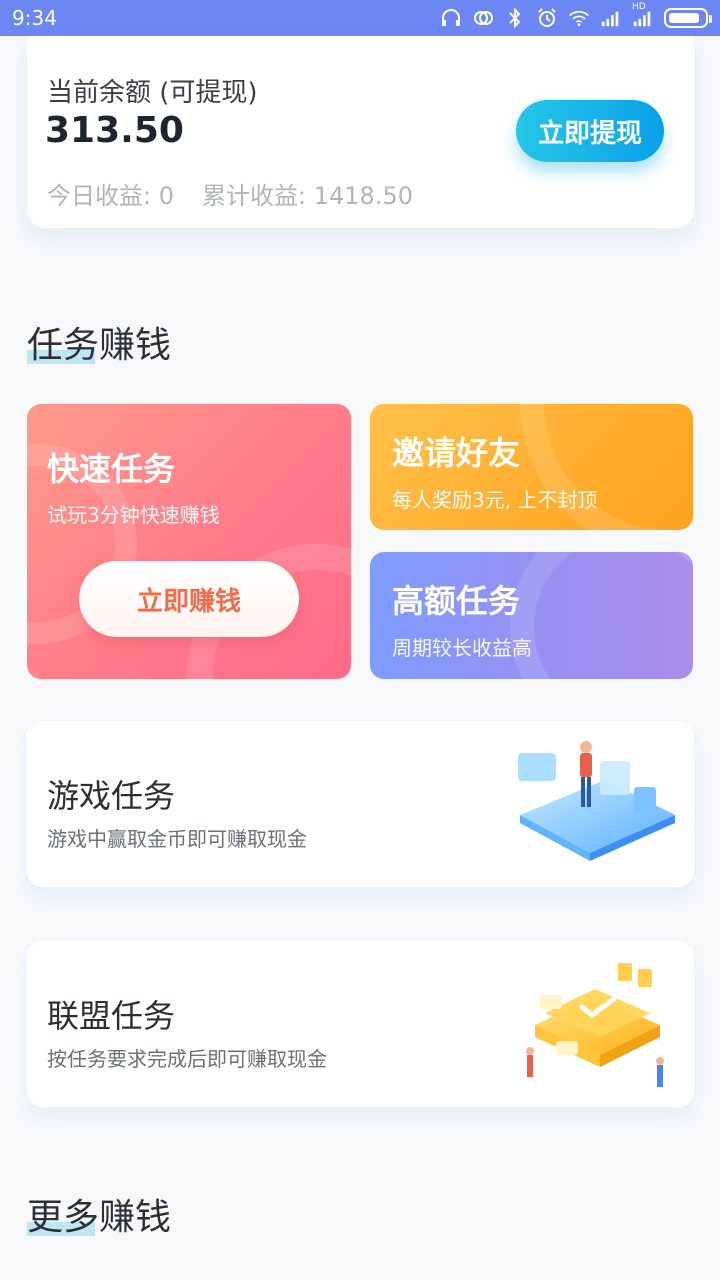 Image resolution: width=720 pixels, height=1280 pixels. I want to click on battery-icon, so click(688, 18).